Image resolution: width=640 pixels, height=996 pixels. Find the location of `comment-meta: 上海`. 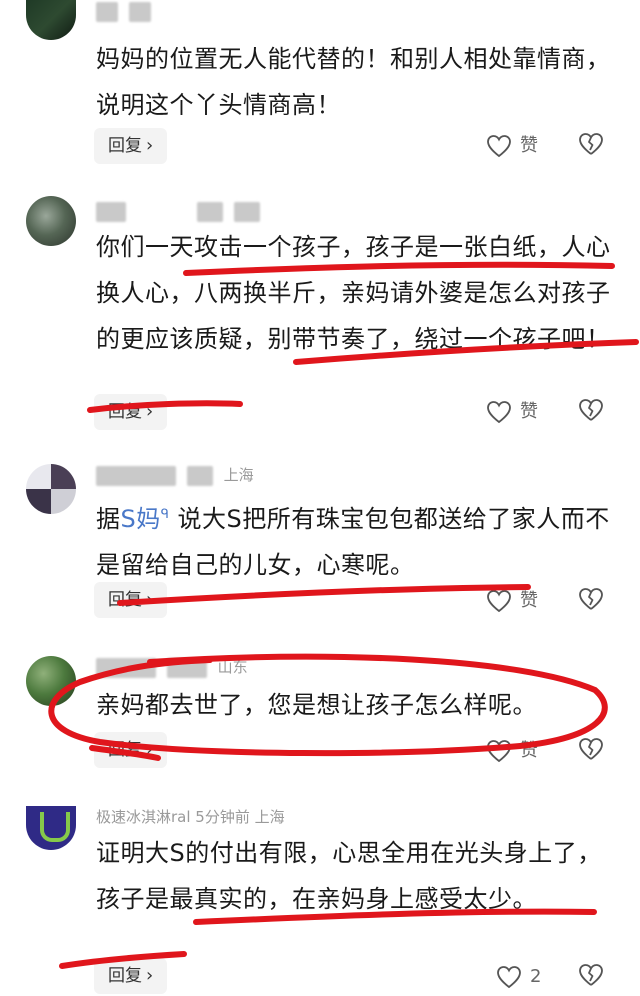

comment-meta: 上海 is located at coordinates (175, 475).